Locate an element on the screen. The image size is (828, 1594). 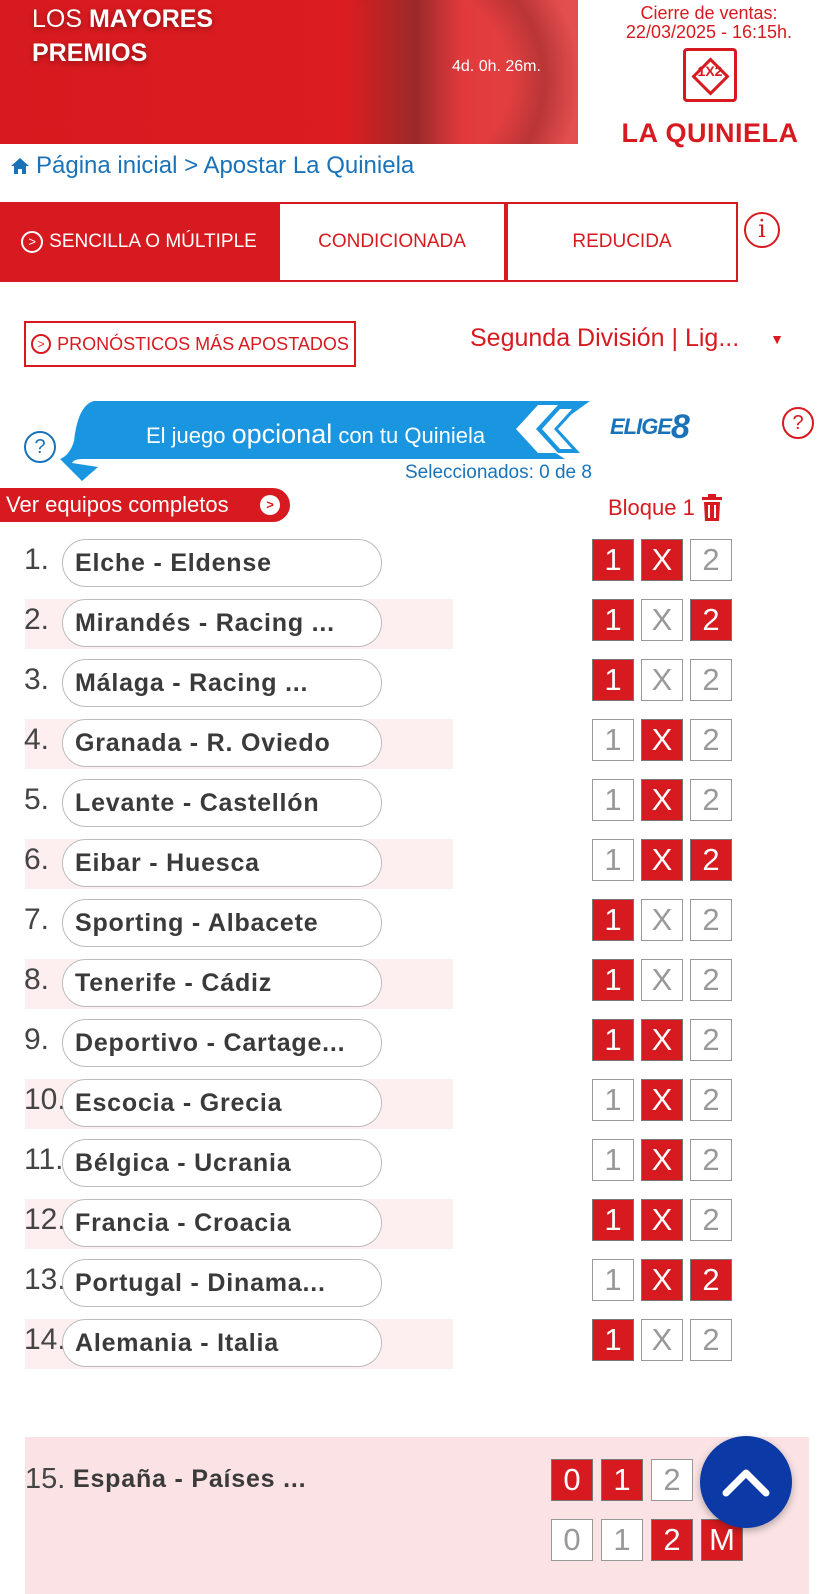
match-number: 4. is located at coordinates (37, 739).